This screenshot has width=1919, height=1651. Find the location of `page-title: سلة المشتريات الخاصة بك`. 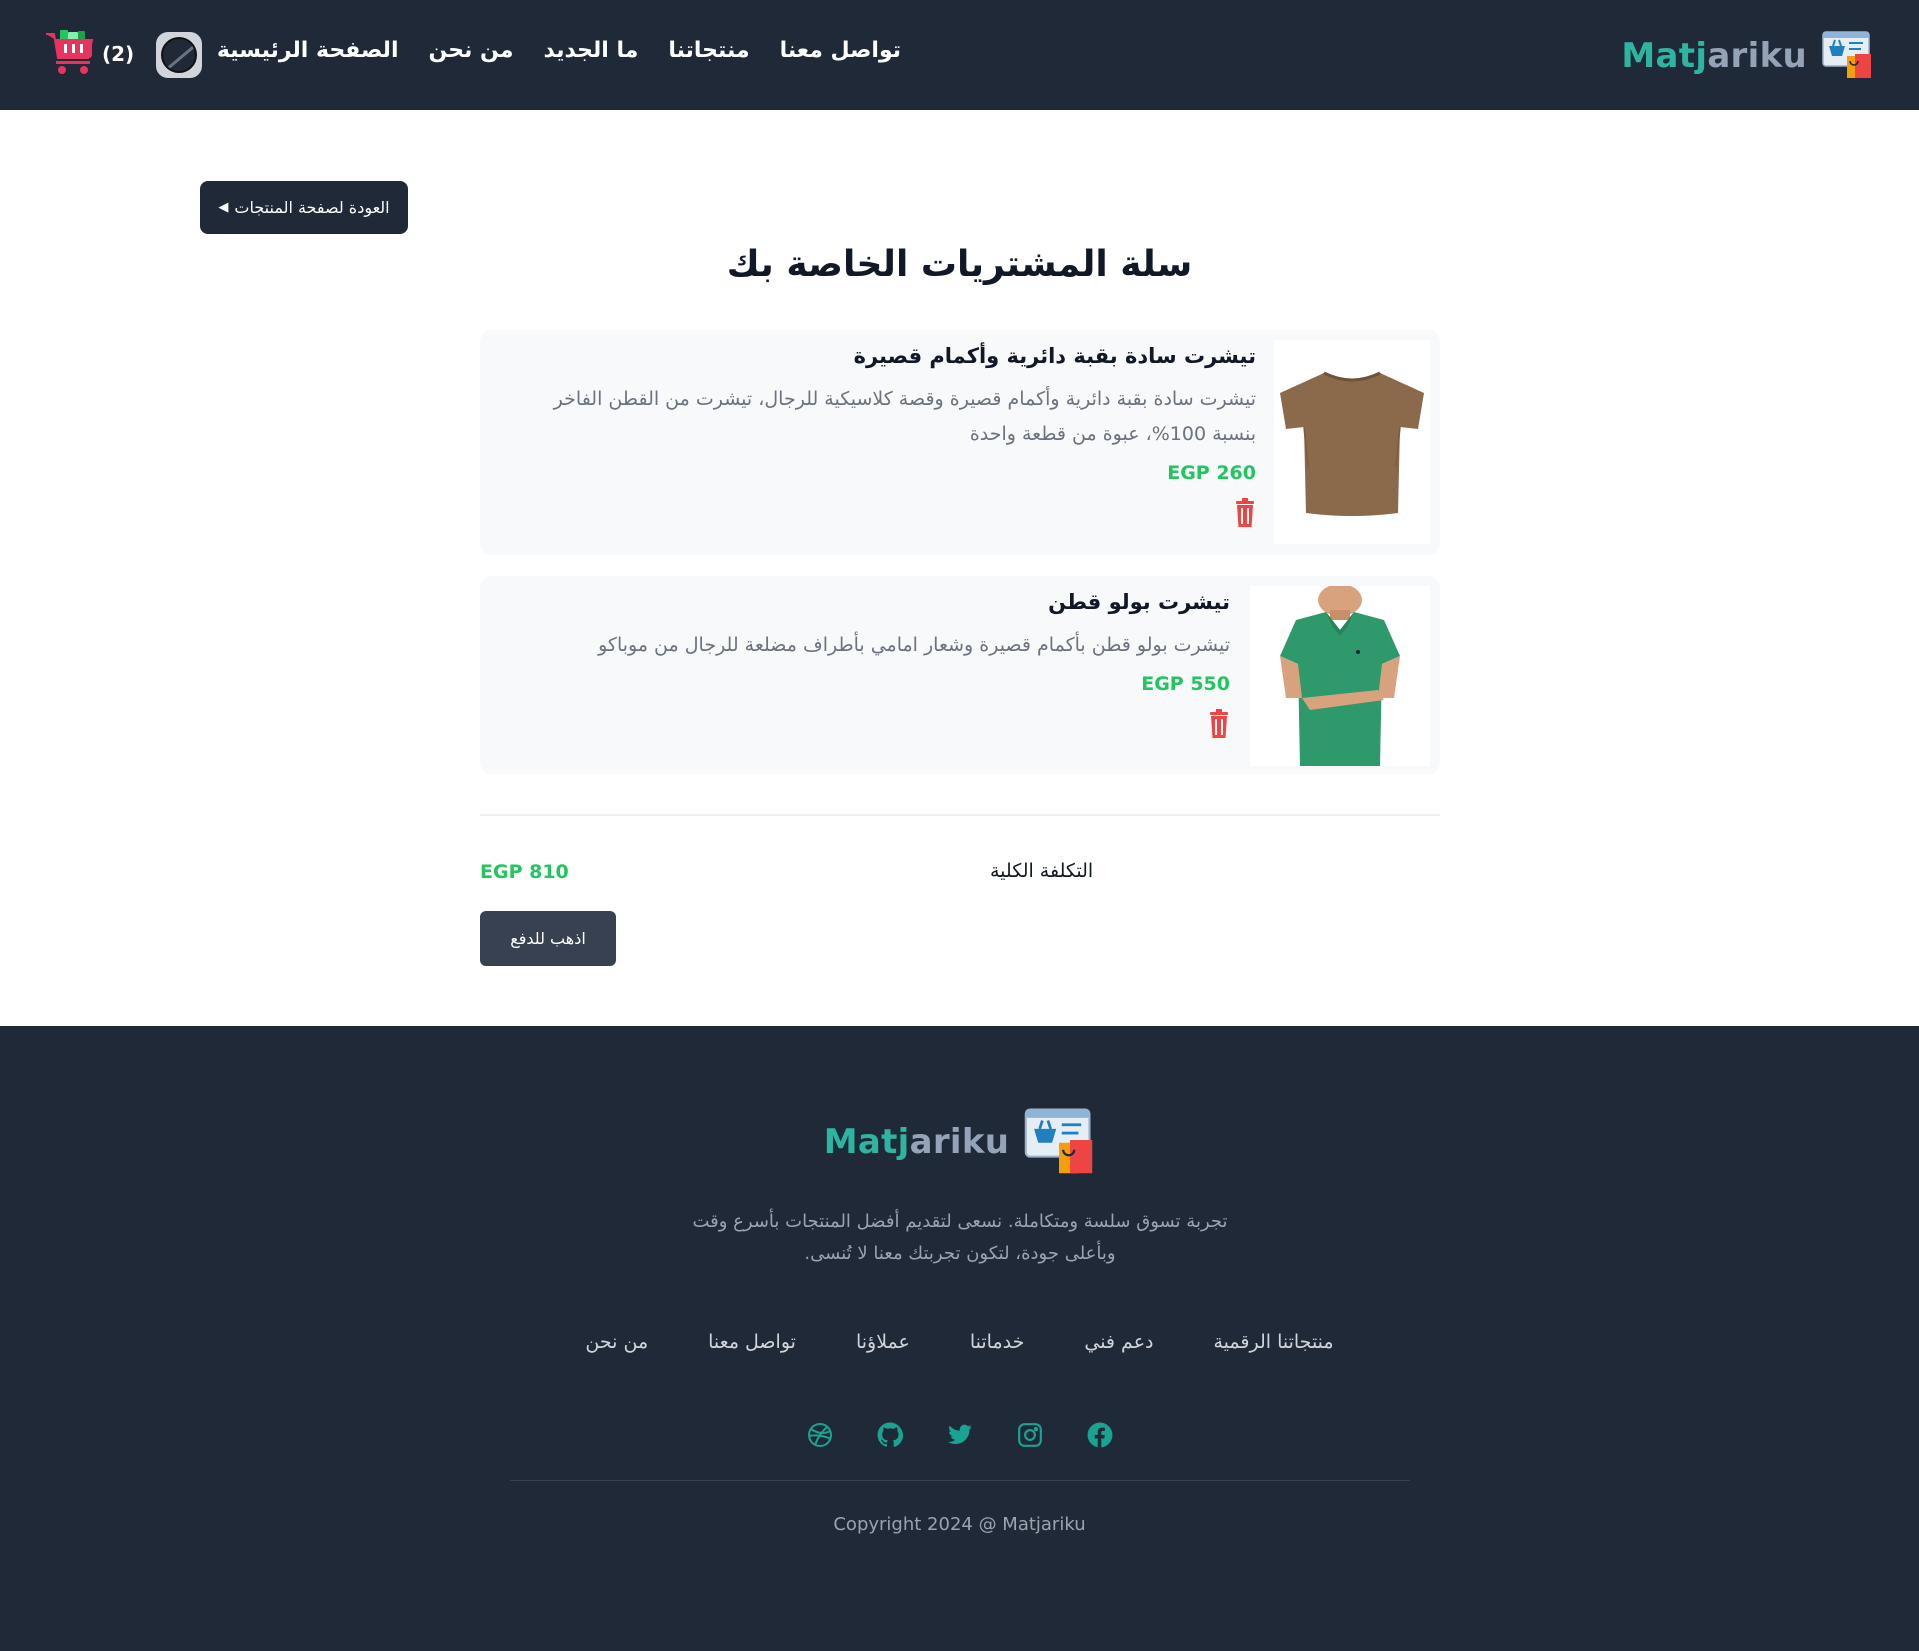

page-title: سلة المشتريات الخاصة بك is located at coordinates (959, 264).